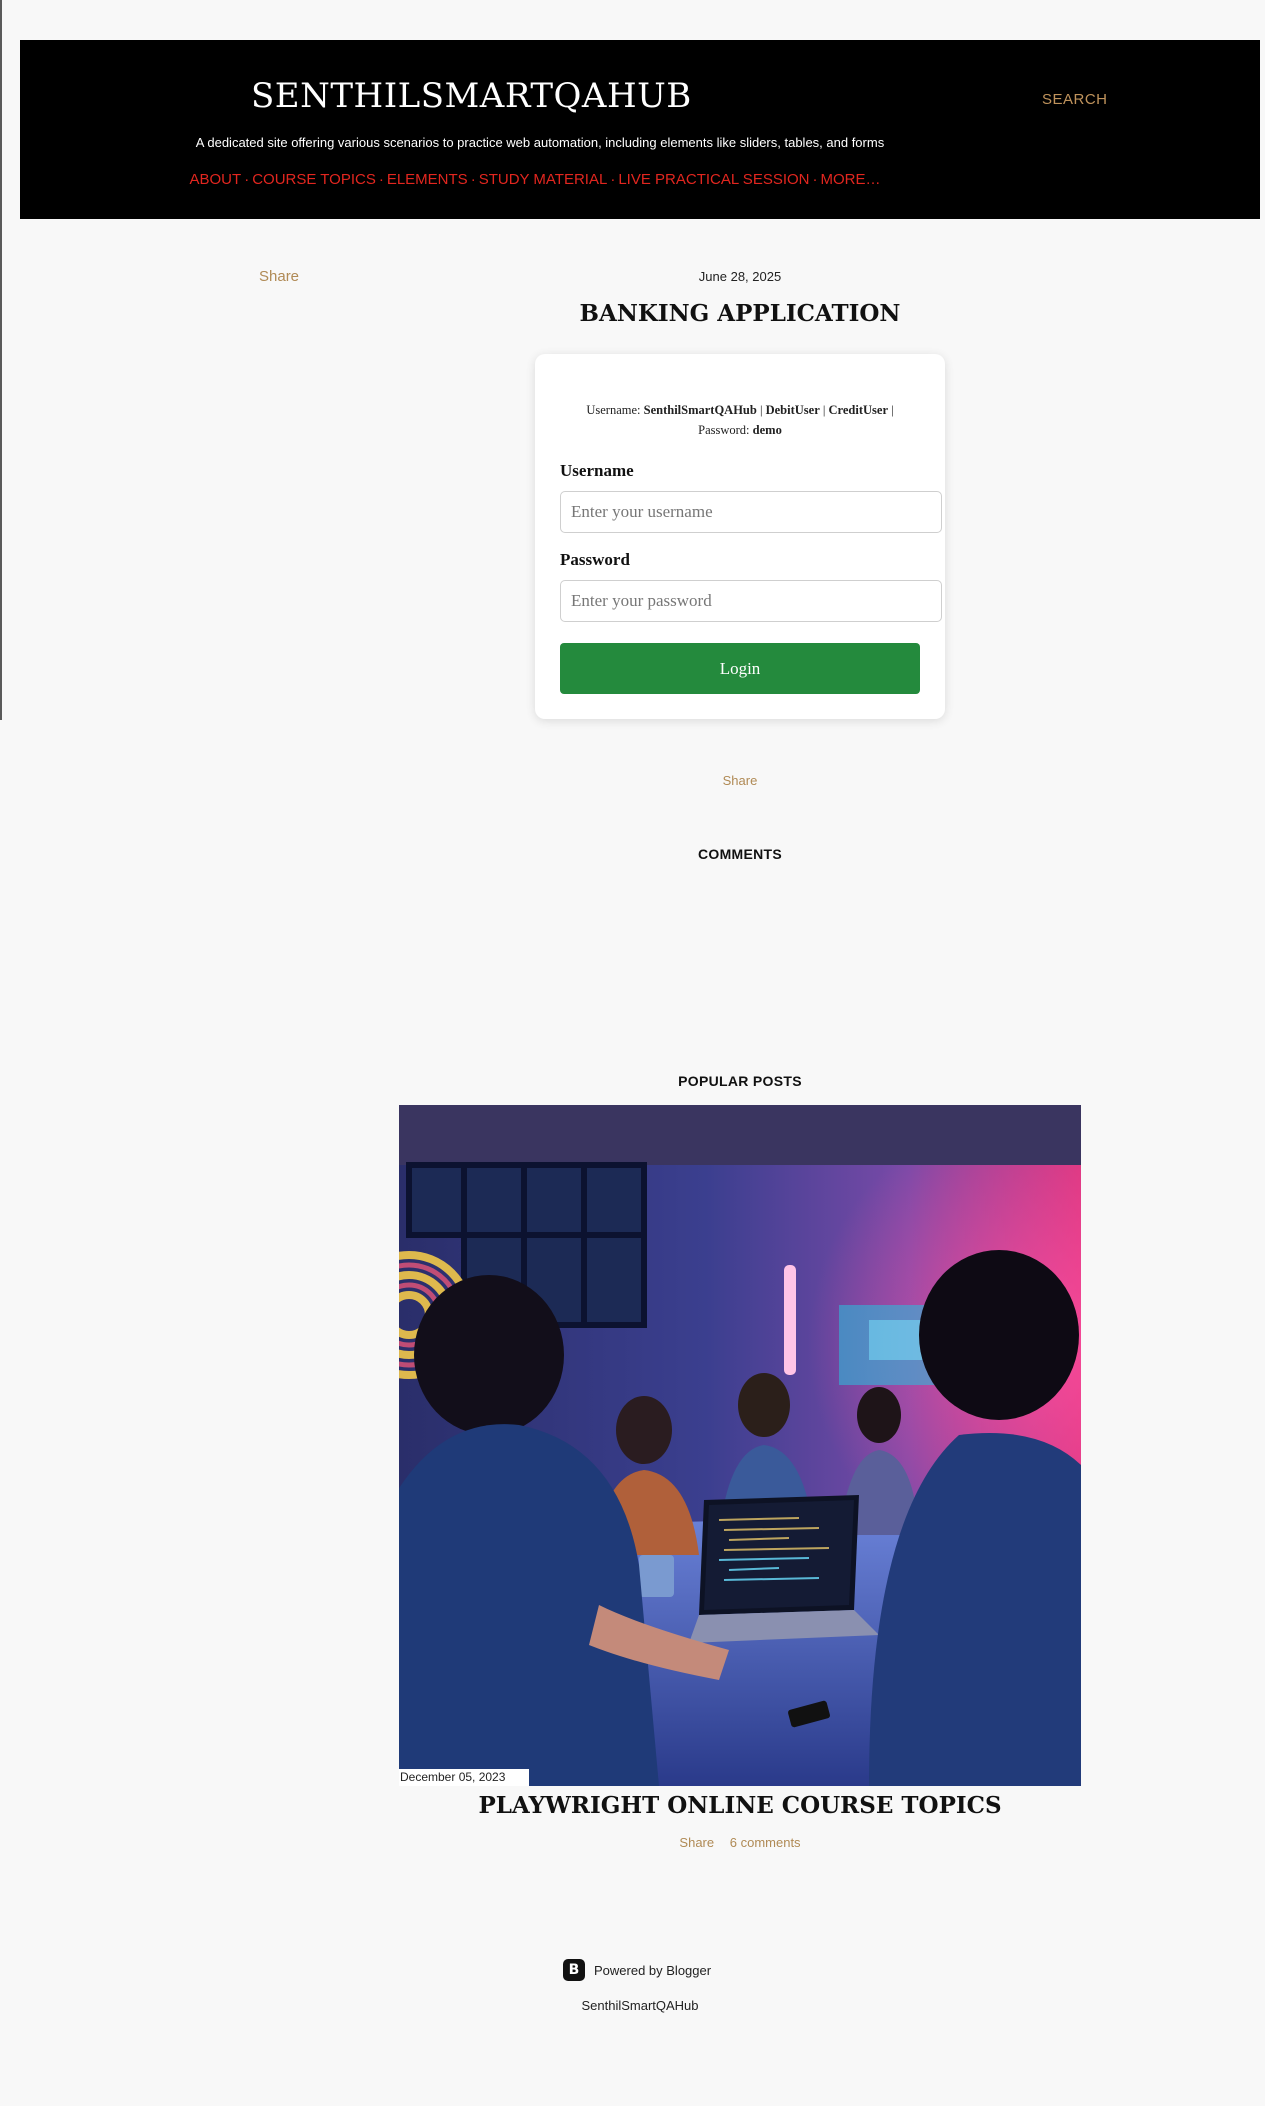  I want to click on creds-user-2: DebitUser, so click(792, 410).